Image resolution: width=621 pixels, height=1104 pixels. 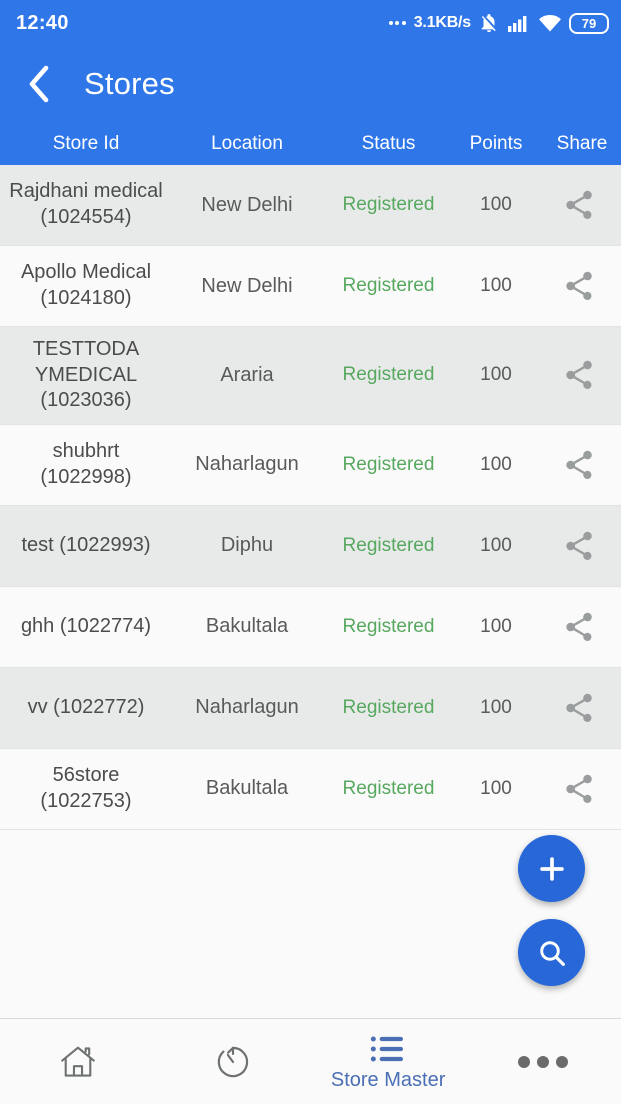 I want to click on cell-location: Araria, so click(x=247, y=374).